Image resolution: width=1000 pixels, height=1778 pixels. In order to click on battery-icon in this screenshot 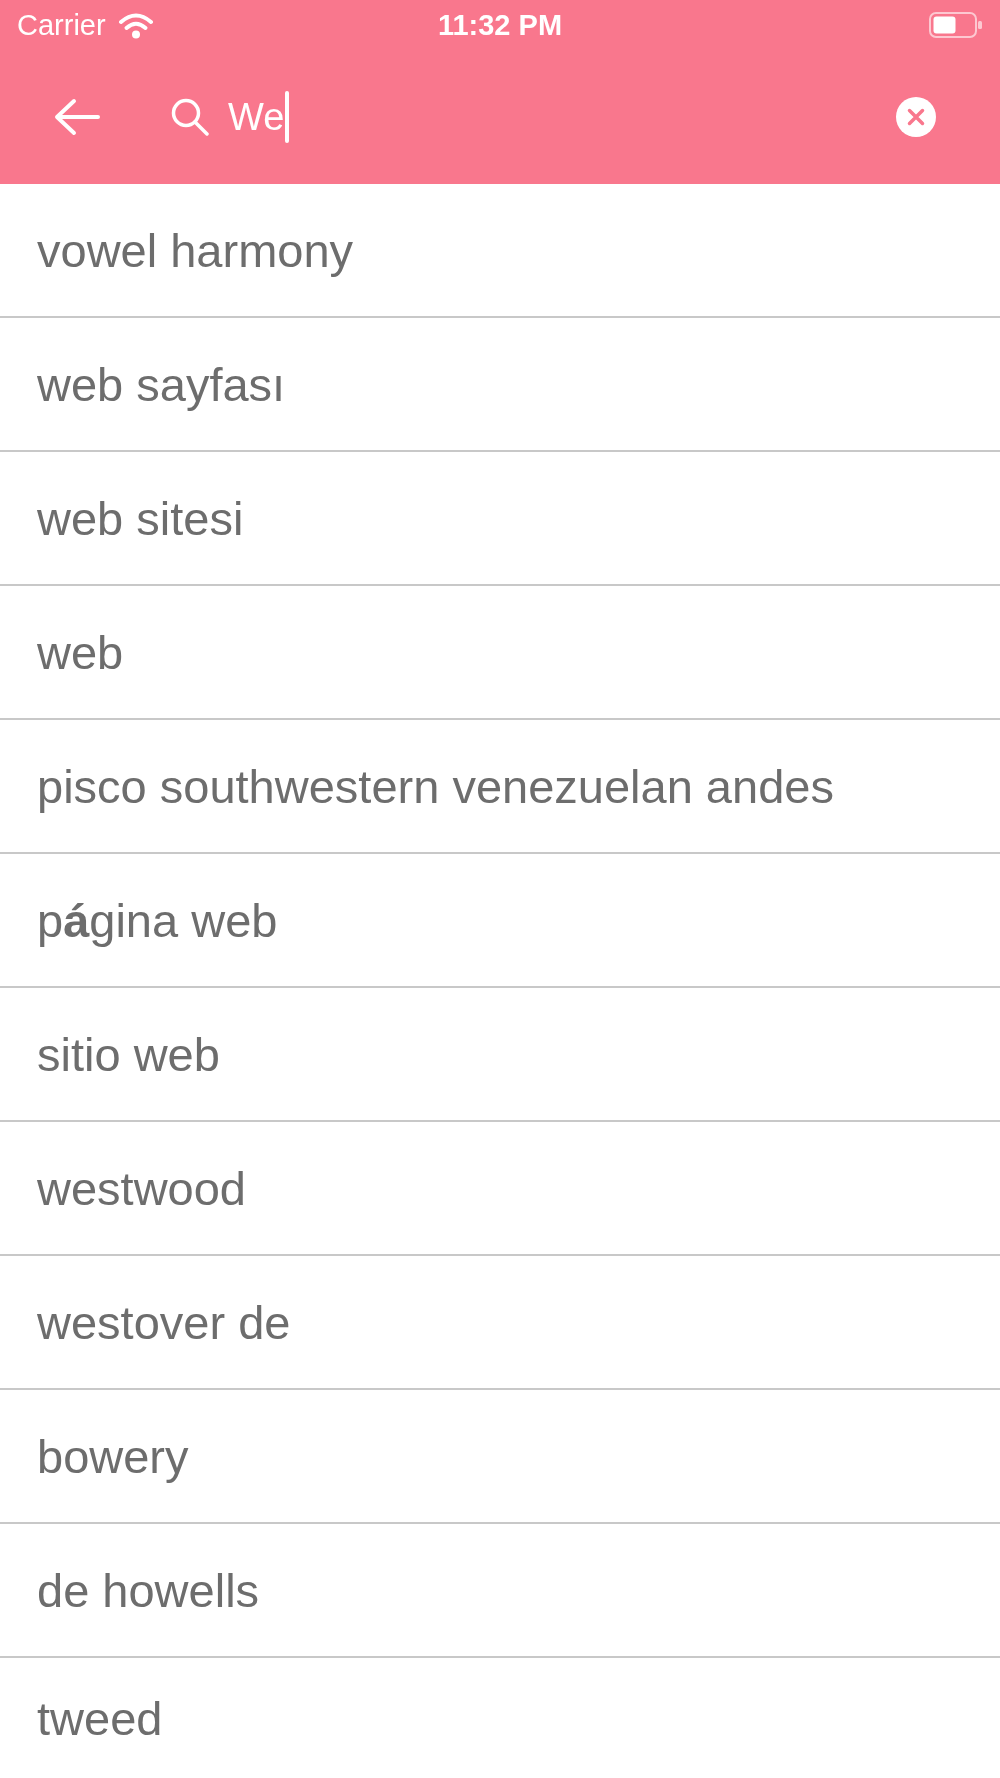, I will do `click(956, 25)`.